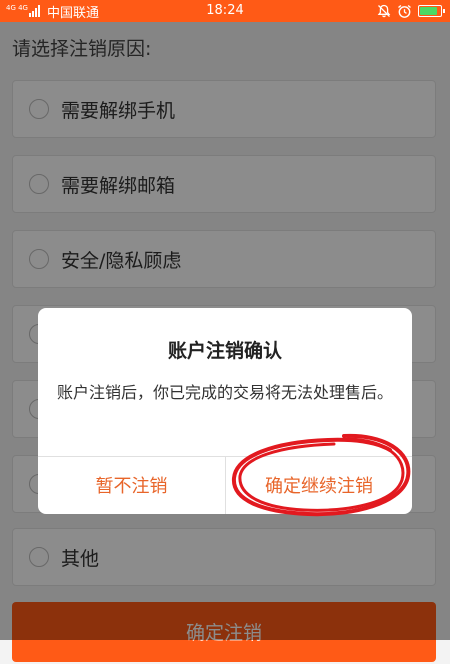  What do you see at coordinates (225, 11) in the screenshot?
I see `status-bar: 4G 4G 中国联通 18:24` at bounding box center [225, 11].